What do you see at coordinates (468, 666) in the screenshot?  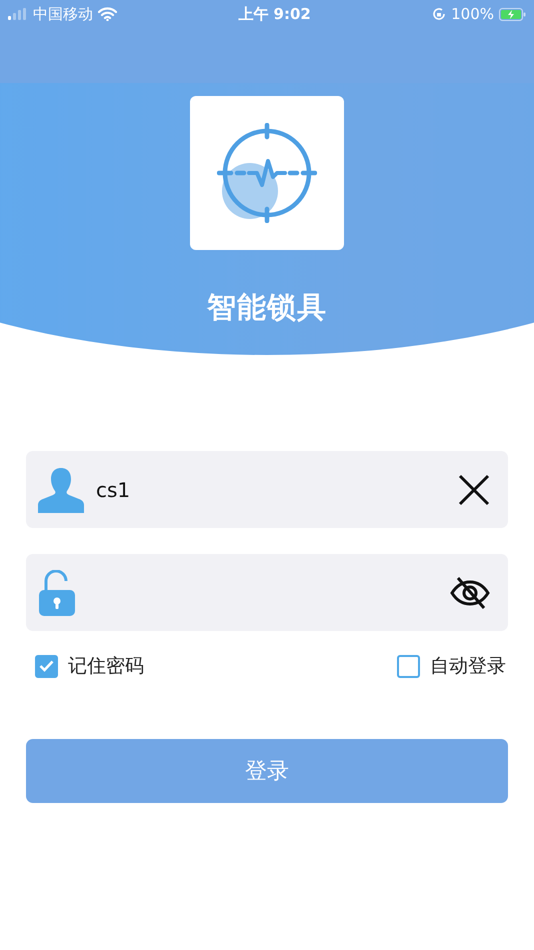 I see `checkbox-label: 自动登录` at bounding box center [468, 666].